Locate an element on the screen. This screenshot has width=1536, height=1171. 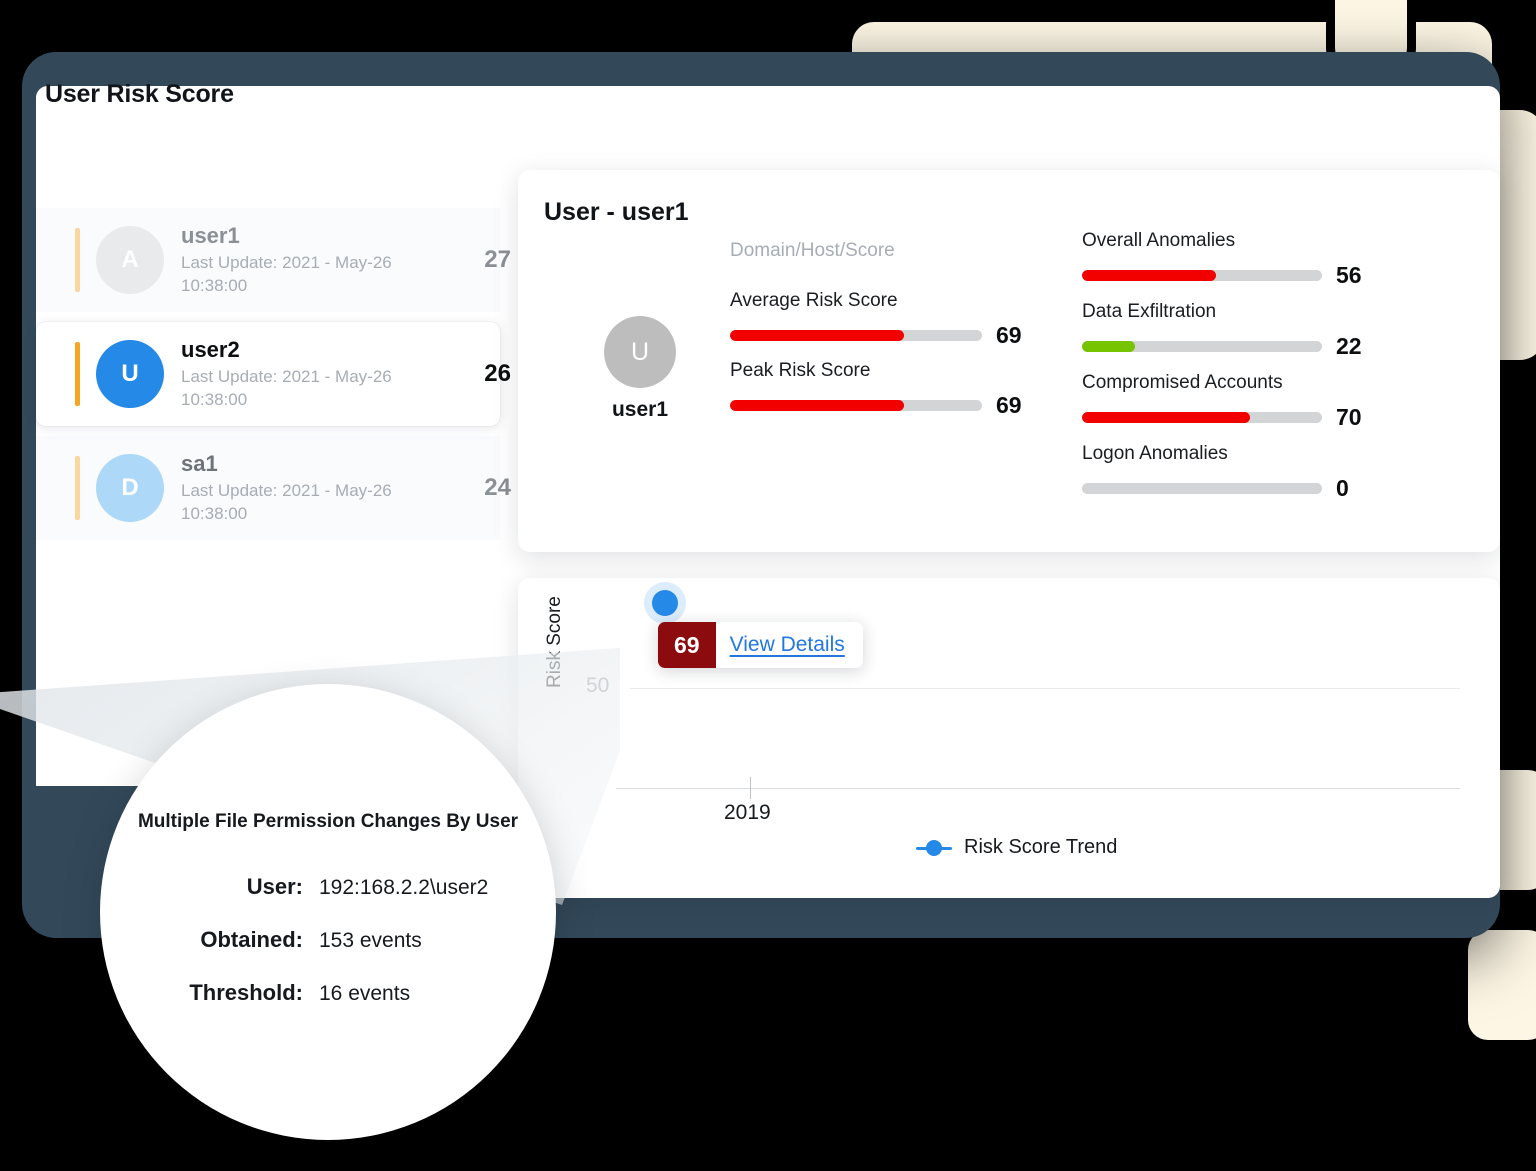
tooltip-score-badge: 69 is located at coordinates (687, 645).